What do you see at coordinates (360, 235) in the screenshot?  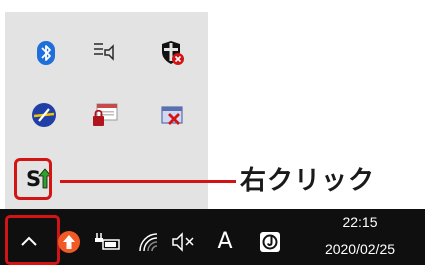 I see `clock: 22:15 2020/02/25` at bounding box center [360, 235].